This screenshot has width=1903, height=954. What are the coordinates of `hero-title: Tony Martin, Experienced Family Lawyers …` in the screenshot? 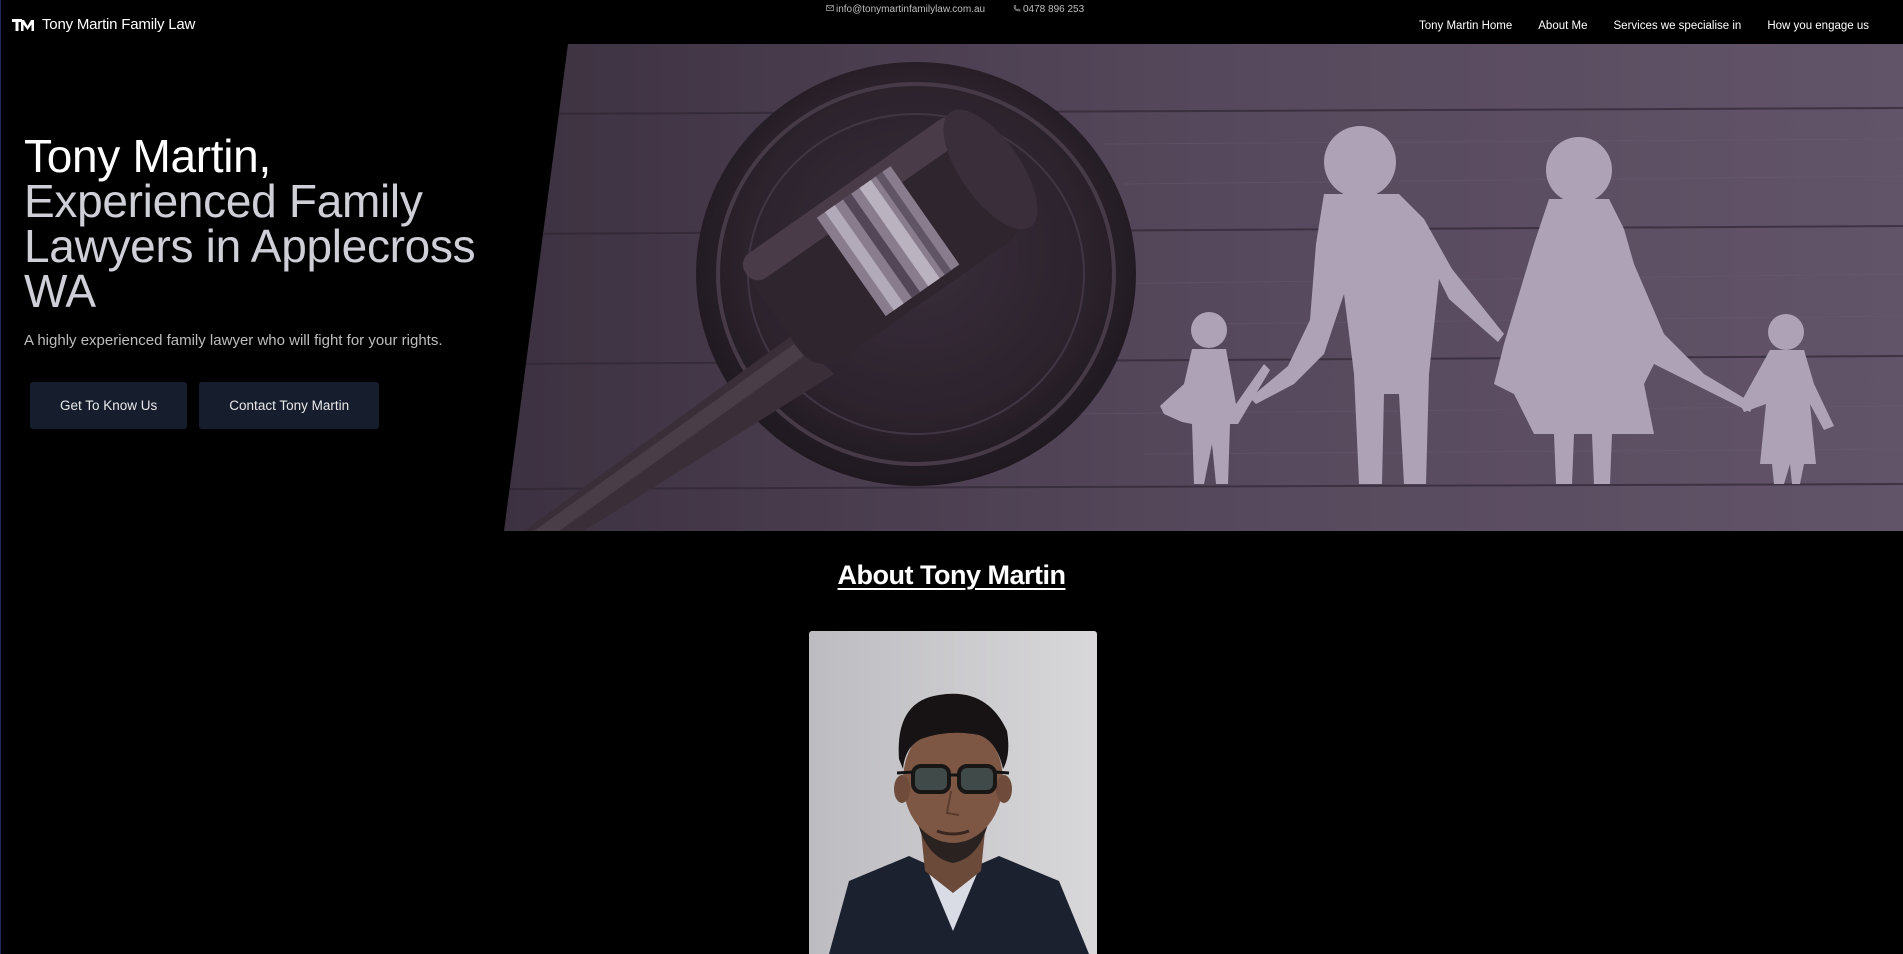 It's located at (264, 223).